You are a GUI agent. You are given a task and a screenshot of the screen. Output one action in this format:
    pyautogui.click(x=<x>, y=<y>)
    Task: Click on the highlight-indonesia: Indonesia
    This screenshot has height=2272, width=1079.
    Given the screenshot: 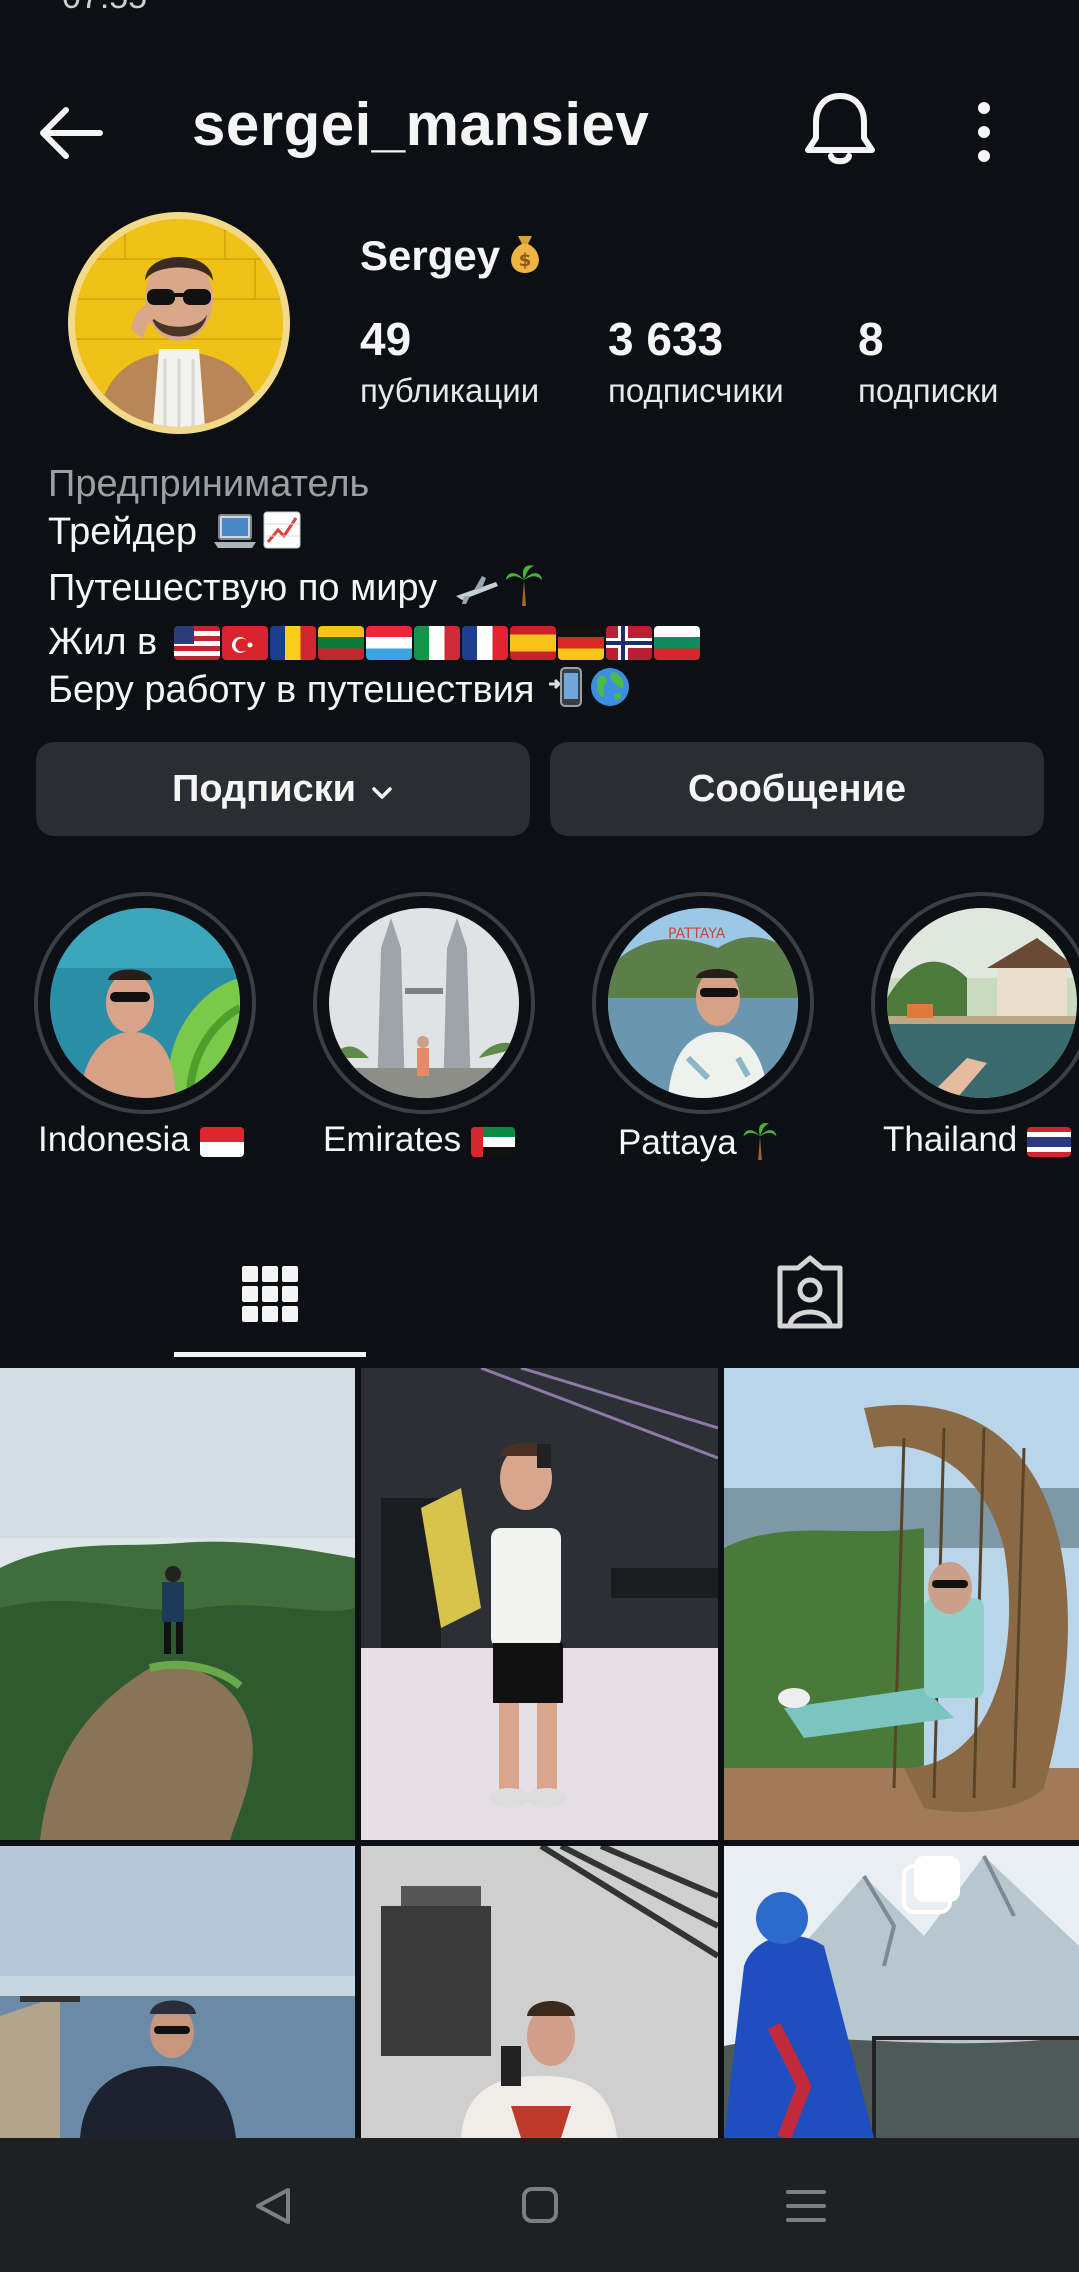 What is the action you would take?
    pyautogui.click(x=145, y=1025)
    